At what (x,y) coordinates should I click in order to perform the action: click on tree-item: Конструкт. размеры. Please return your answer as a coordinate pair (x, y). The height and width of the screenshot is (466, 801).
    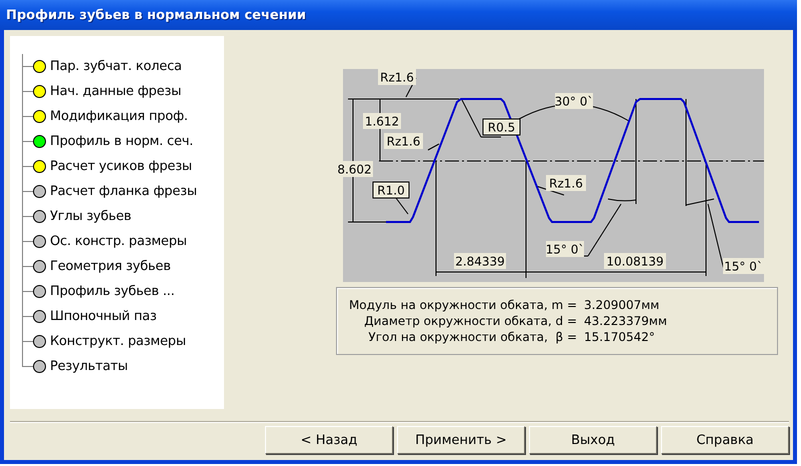
    Looking at the image, I should click on (118, 341).